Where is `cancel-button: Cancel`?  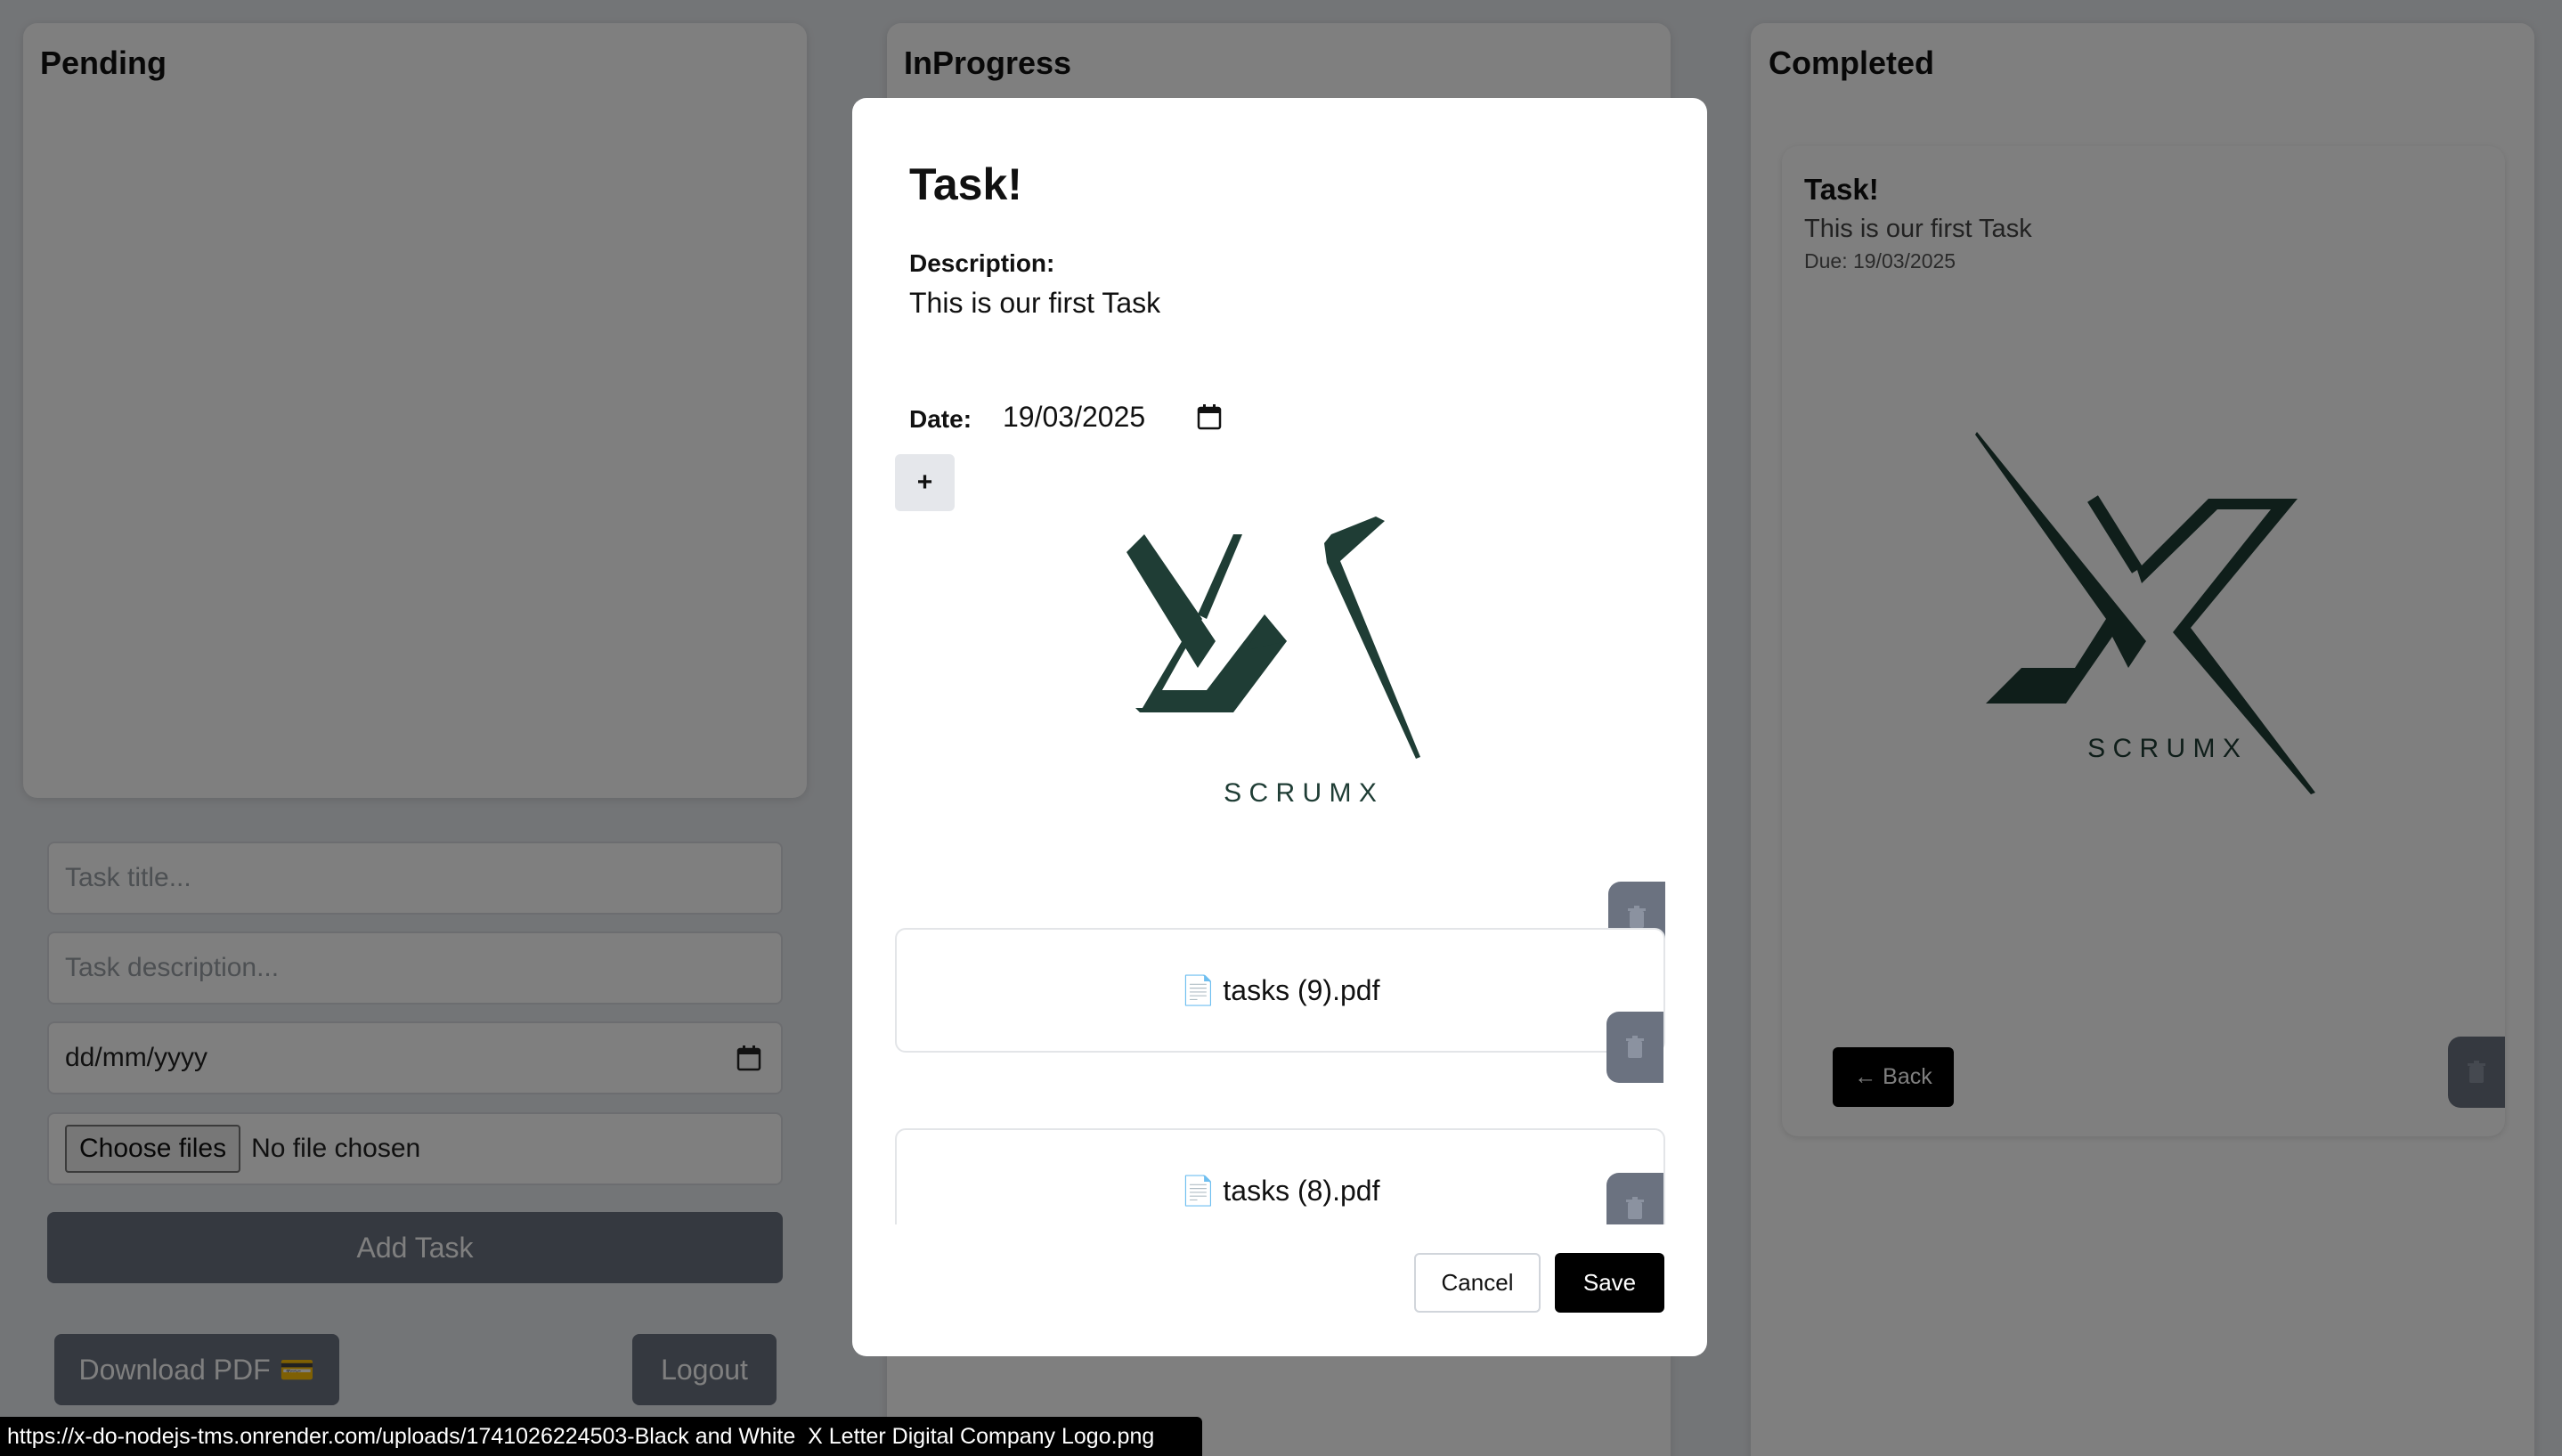 cancel-button: Cancel is located at coordinates (1477, 1283).